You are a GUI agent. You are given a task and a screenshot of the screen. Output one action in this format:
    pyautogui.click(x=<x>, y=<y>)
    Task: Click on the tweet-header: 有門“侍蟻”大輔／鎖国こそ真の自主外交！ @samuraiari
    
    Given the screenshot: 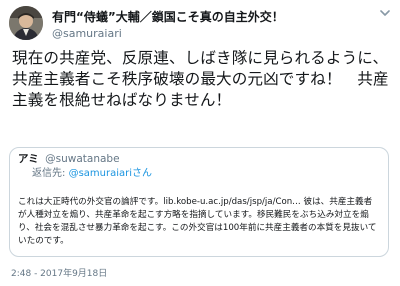 What is the action you would take?
    pyautogui.click(x=222, y=23)
    